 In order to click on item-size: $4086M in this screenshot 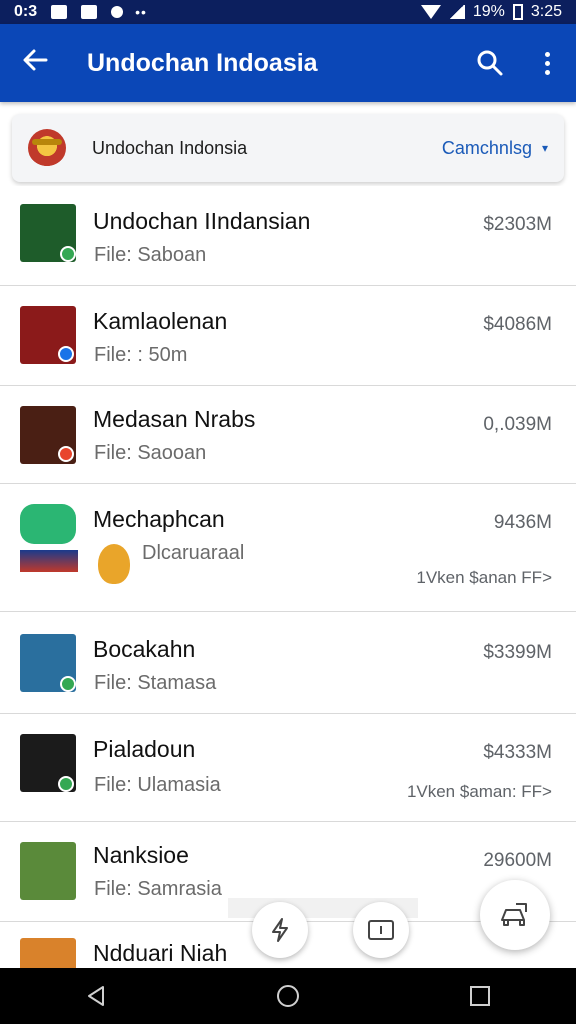, I will do `click(517, 324)`.